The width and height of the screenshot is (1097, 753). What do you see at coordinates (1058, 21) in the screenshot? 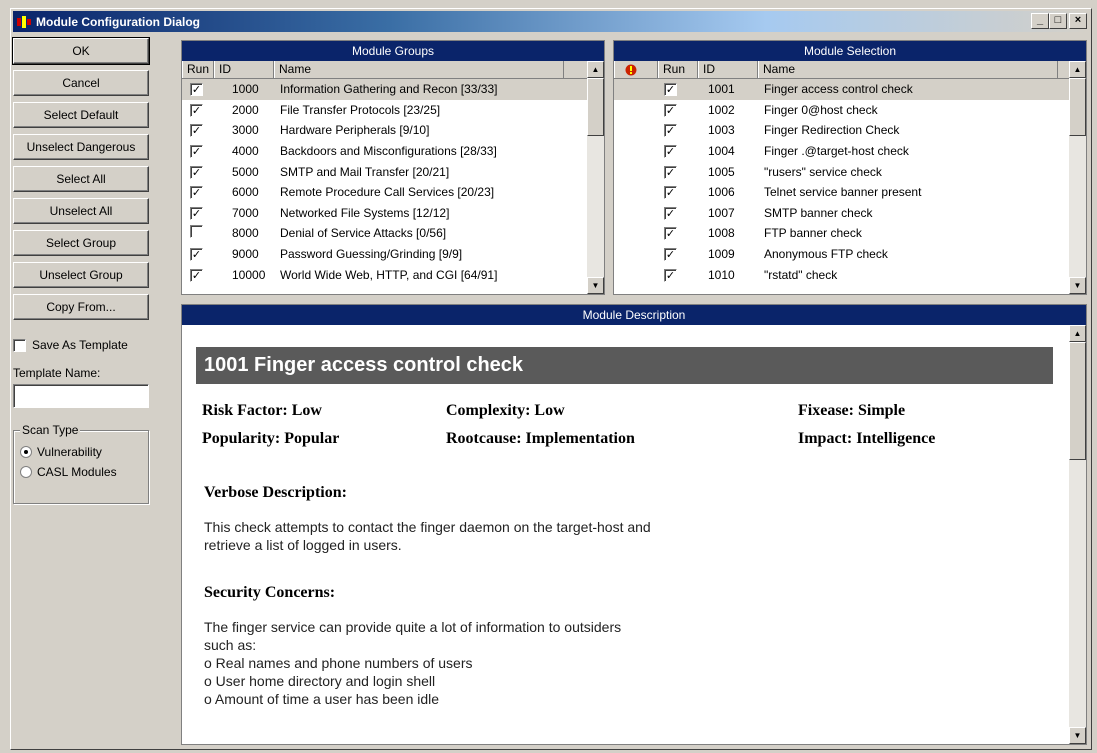
I see `maximize-button: □` at bounding box center [1058, 21].